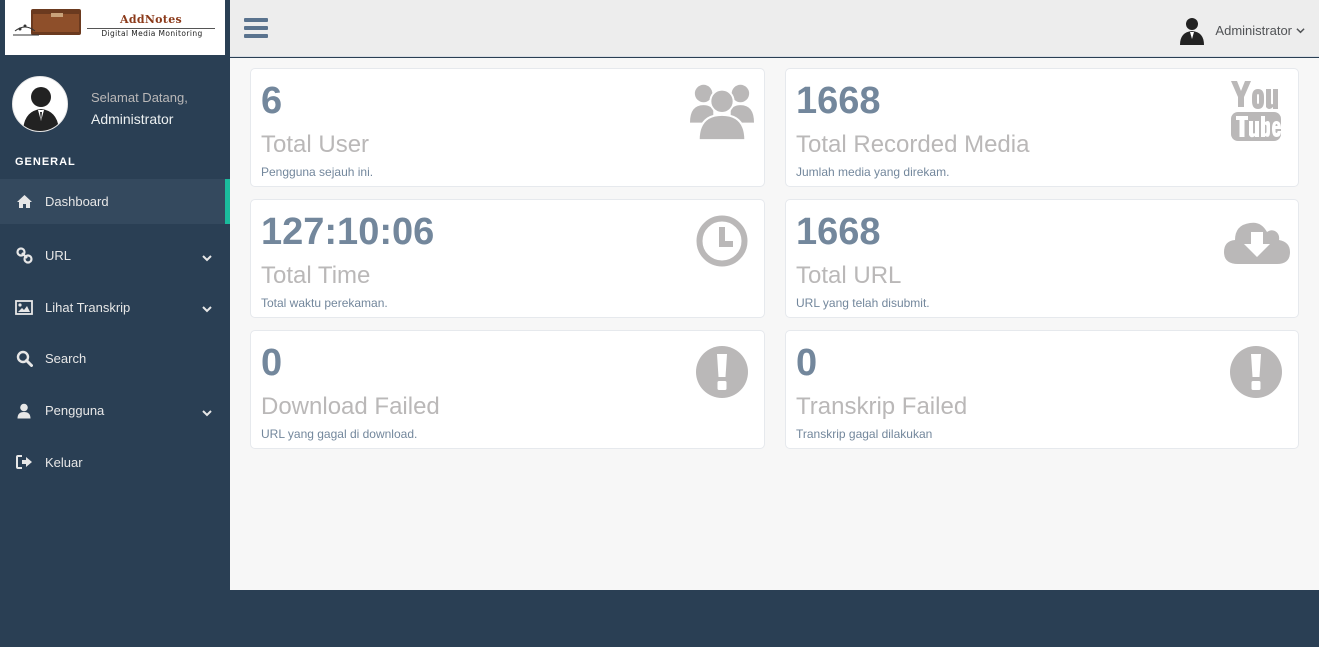 Image resolution: width=1319 pixels, height=647 pixels. Describe the element at coordinates (722, 110) in the screenshot. I see `users-icon` at that location.